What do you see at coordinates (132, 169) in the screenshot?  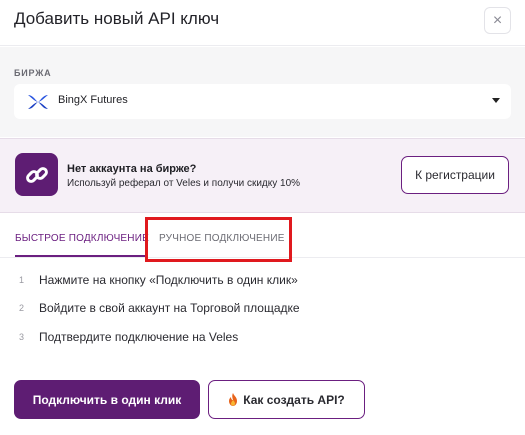 I see `promo-title: Нет аккаунта на бирже?` at bounding box center [132, 169].